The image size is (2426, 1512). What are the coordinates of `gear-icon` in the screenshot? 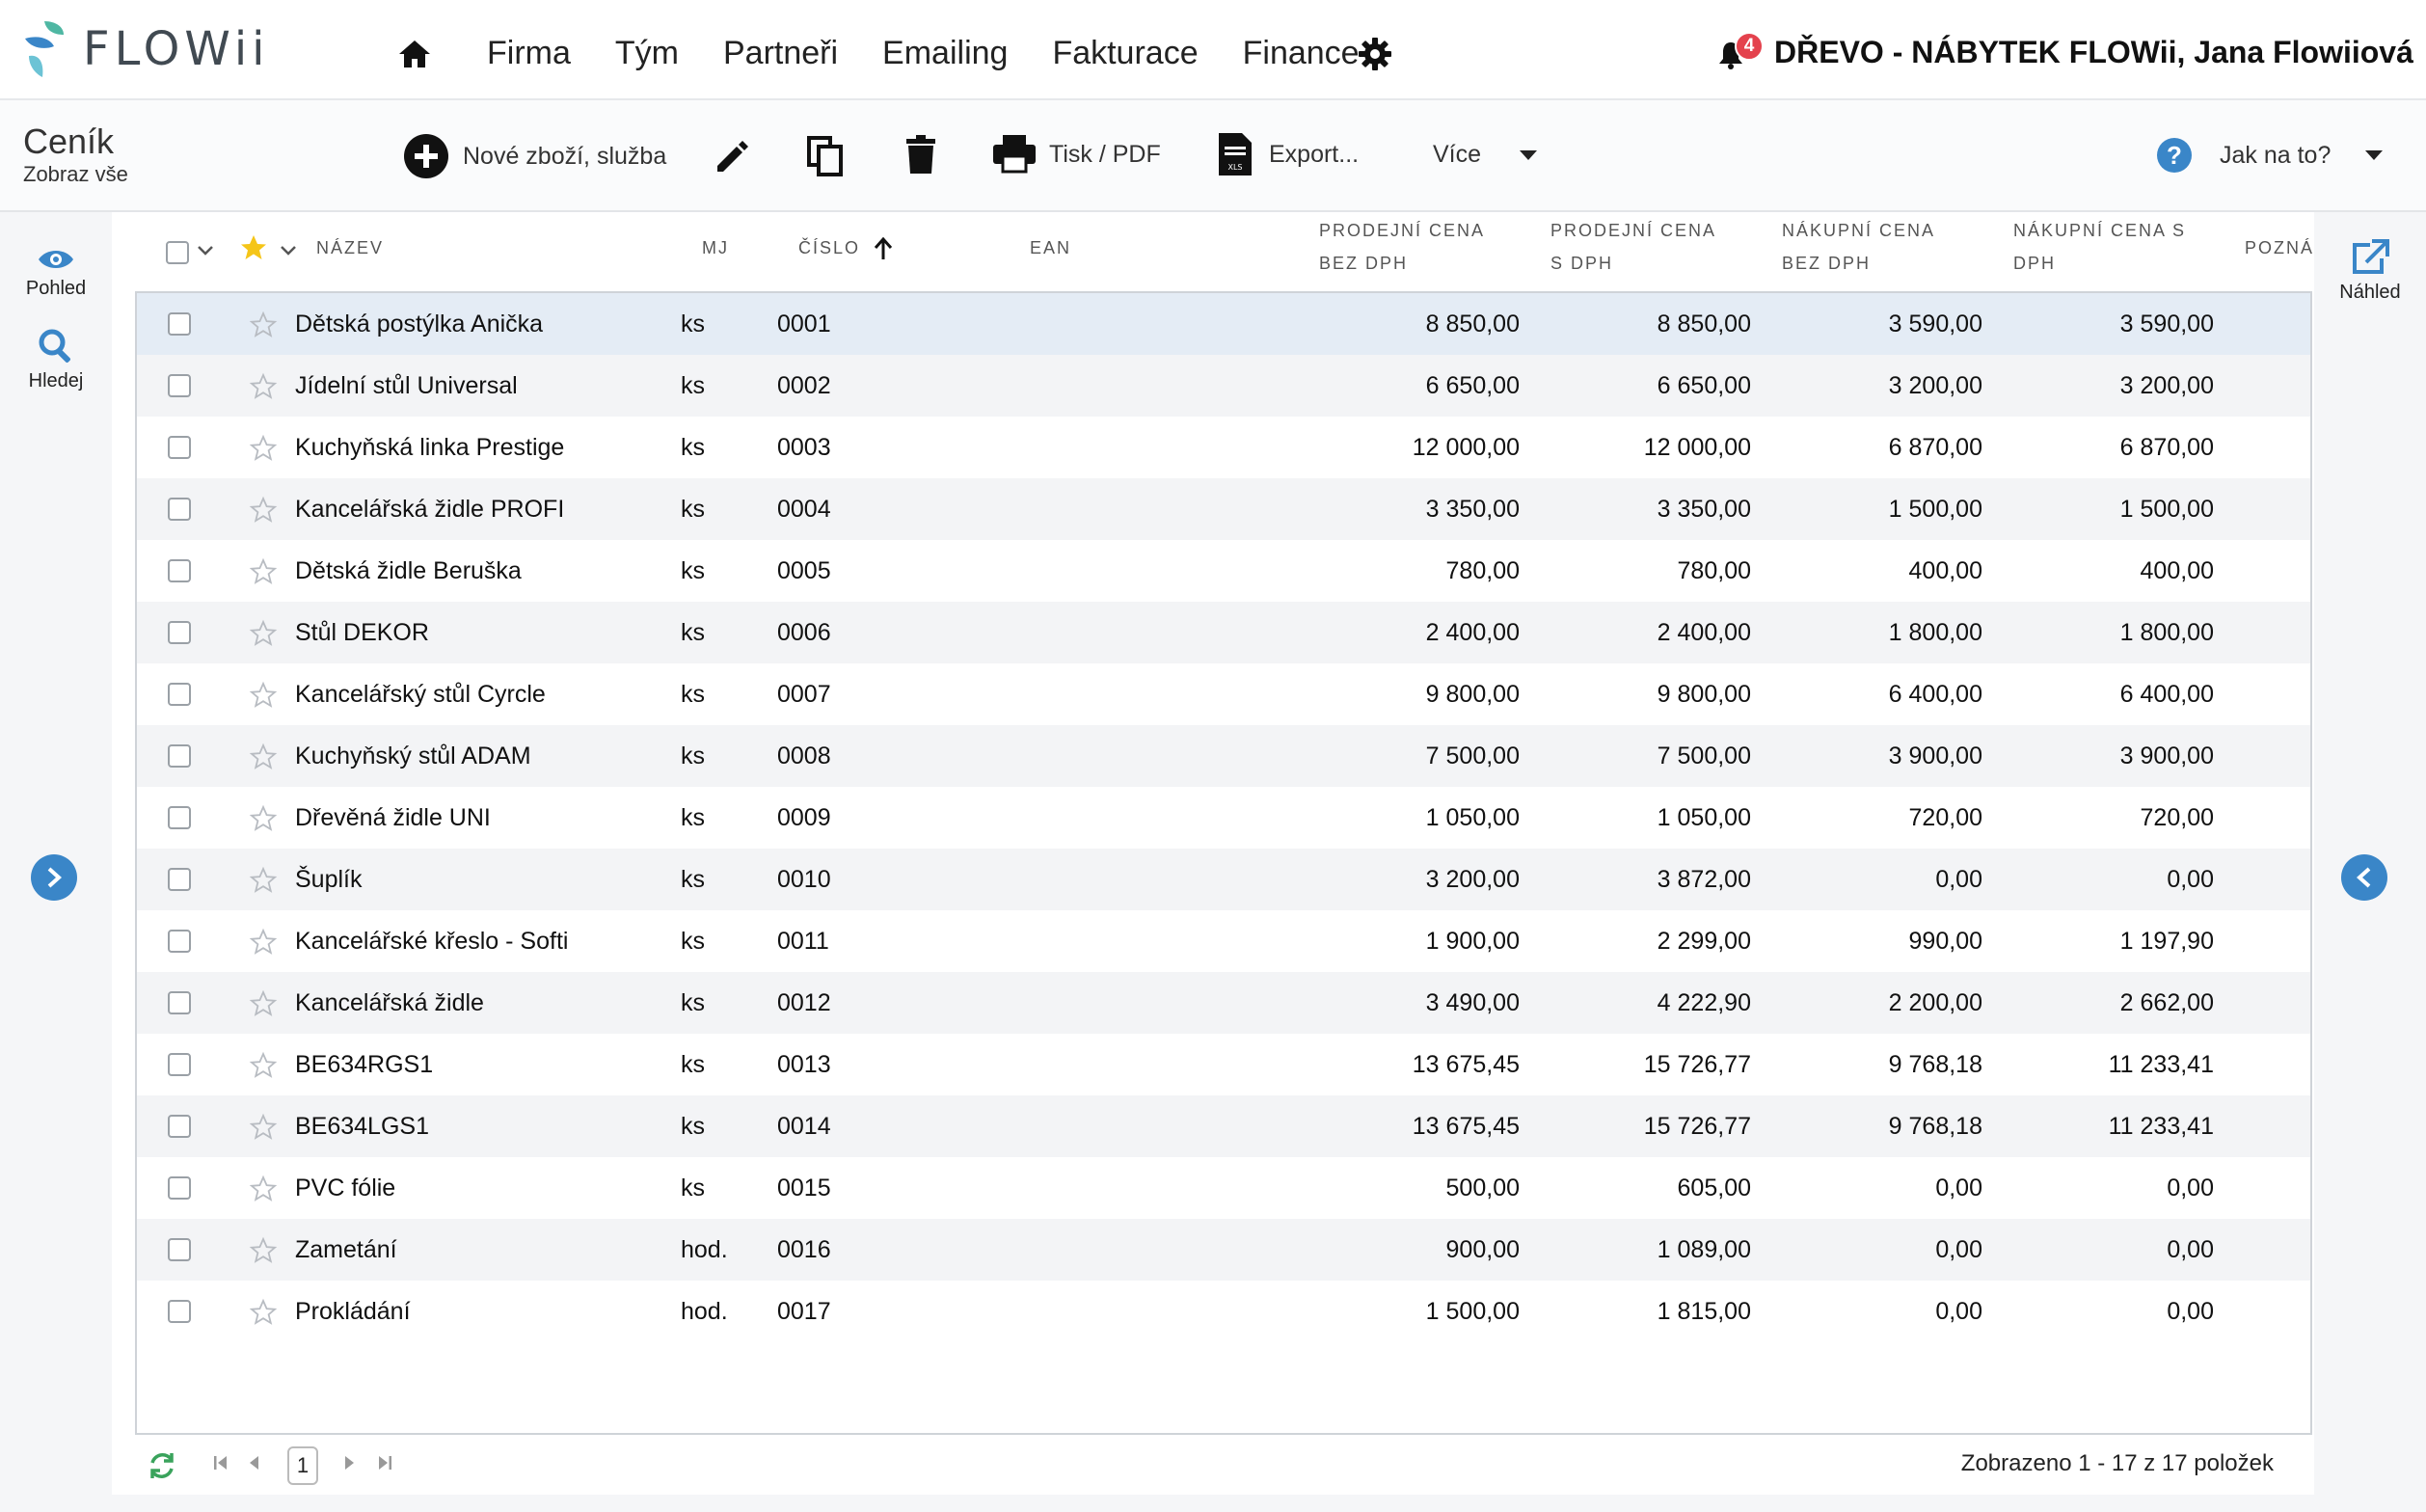 It's located at (1375, 54).